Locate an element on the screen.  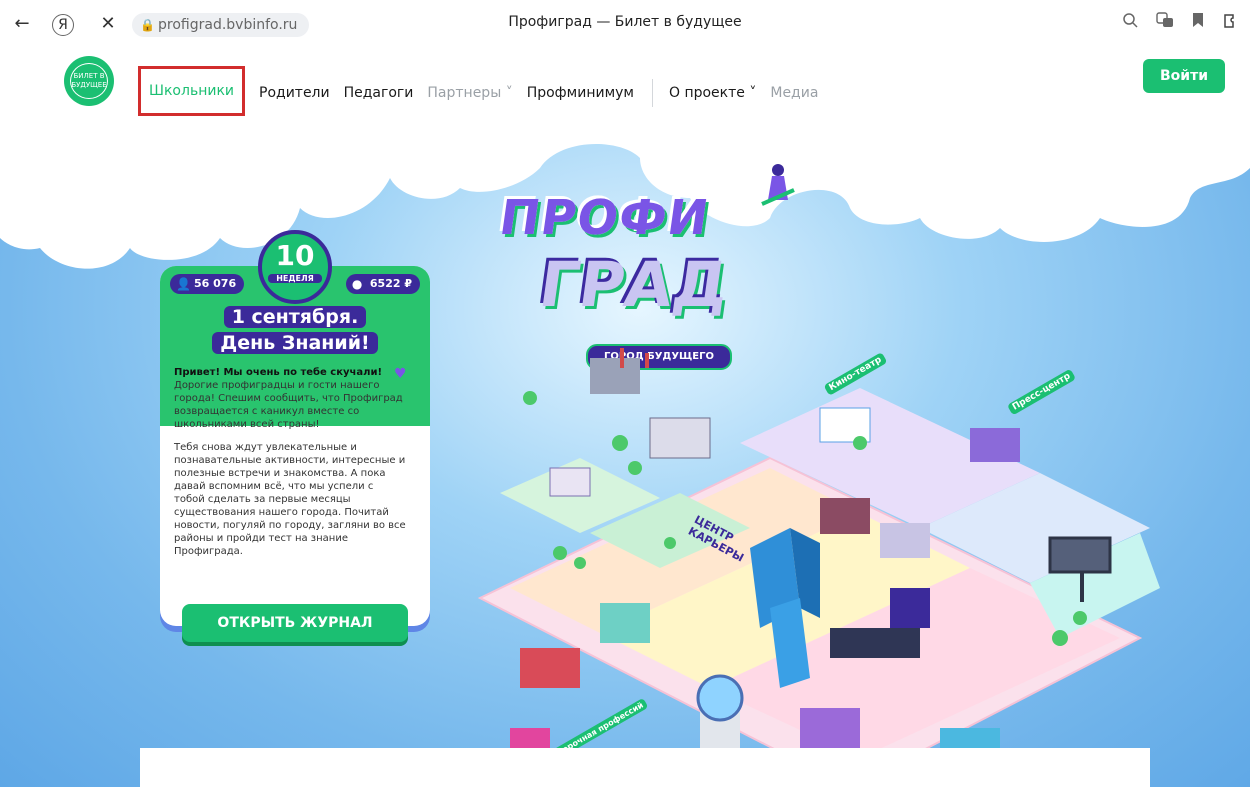
nav-students: Школьники is located at coordinates (191, 91).